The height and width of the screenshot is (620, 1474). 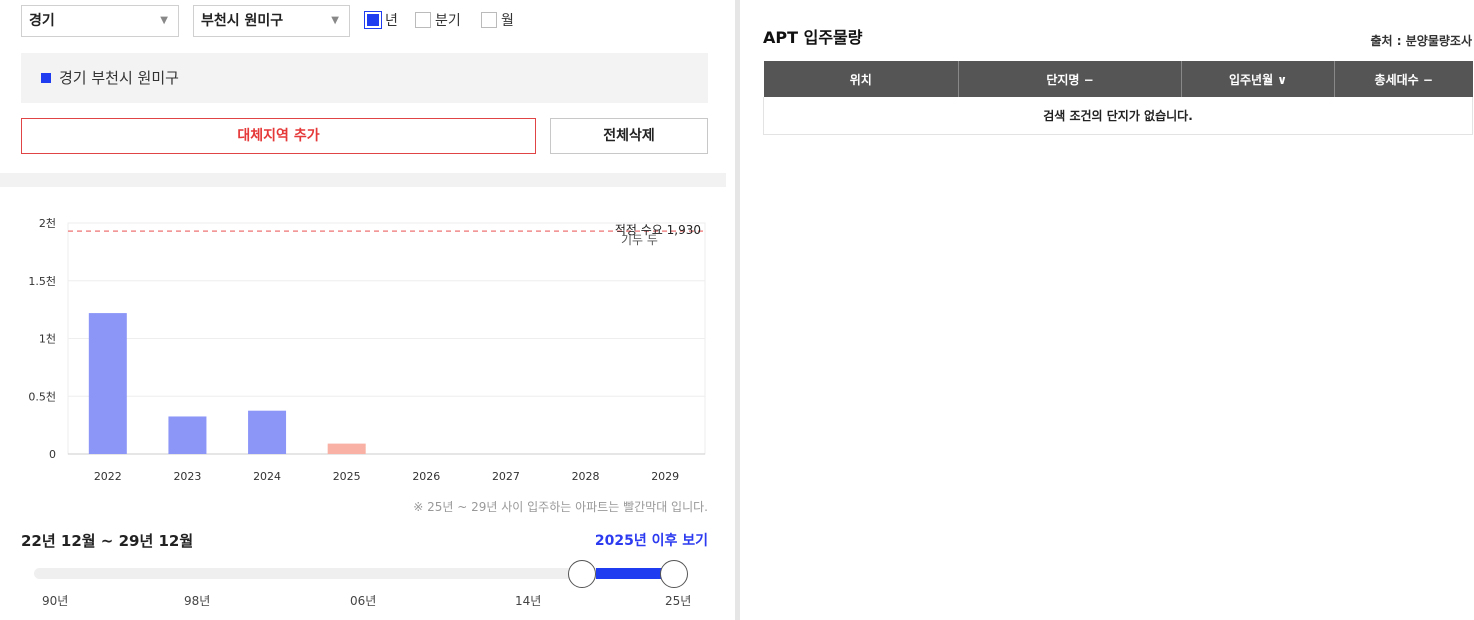 I want to click on reference-line-label: 적정 수요 1,930, so click(x=658, y=230).